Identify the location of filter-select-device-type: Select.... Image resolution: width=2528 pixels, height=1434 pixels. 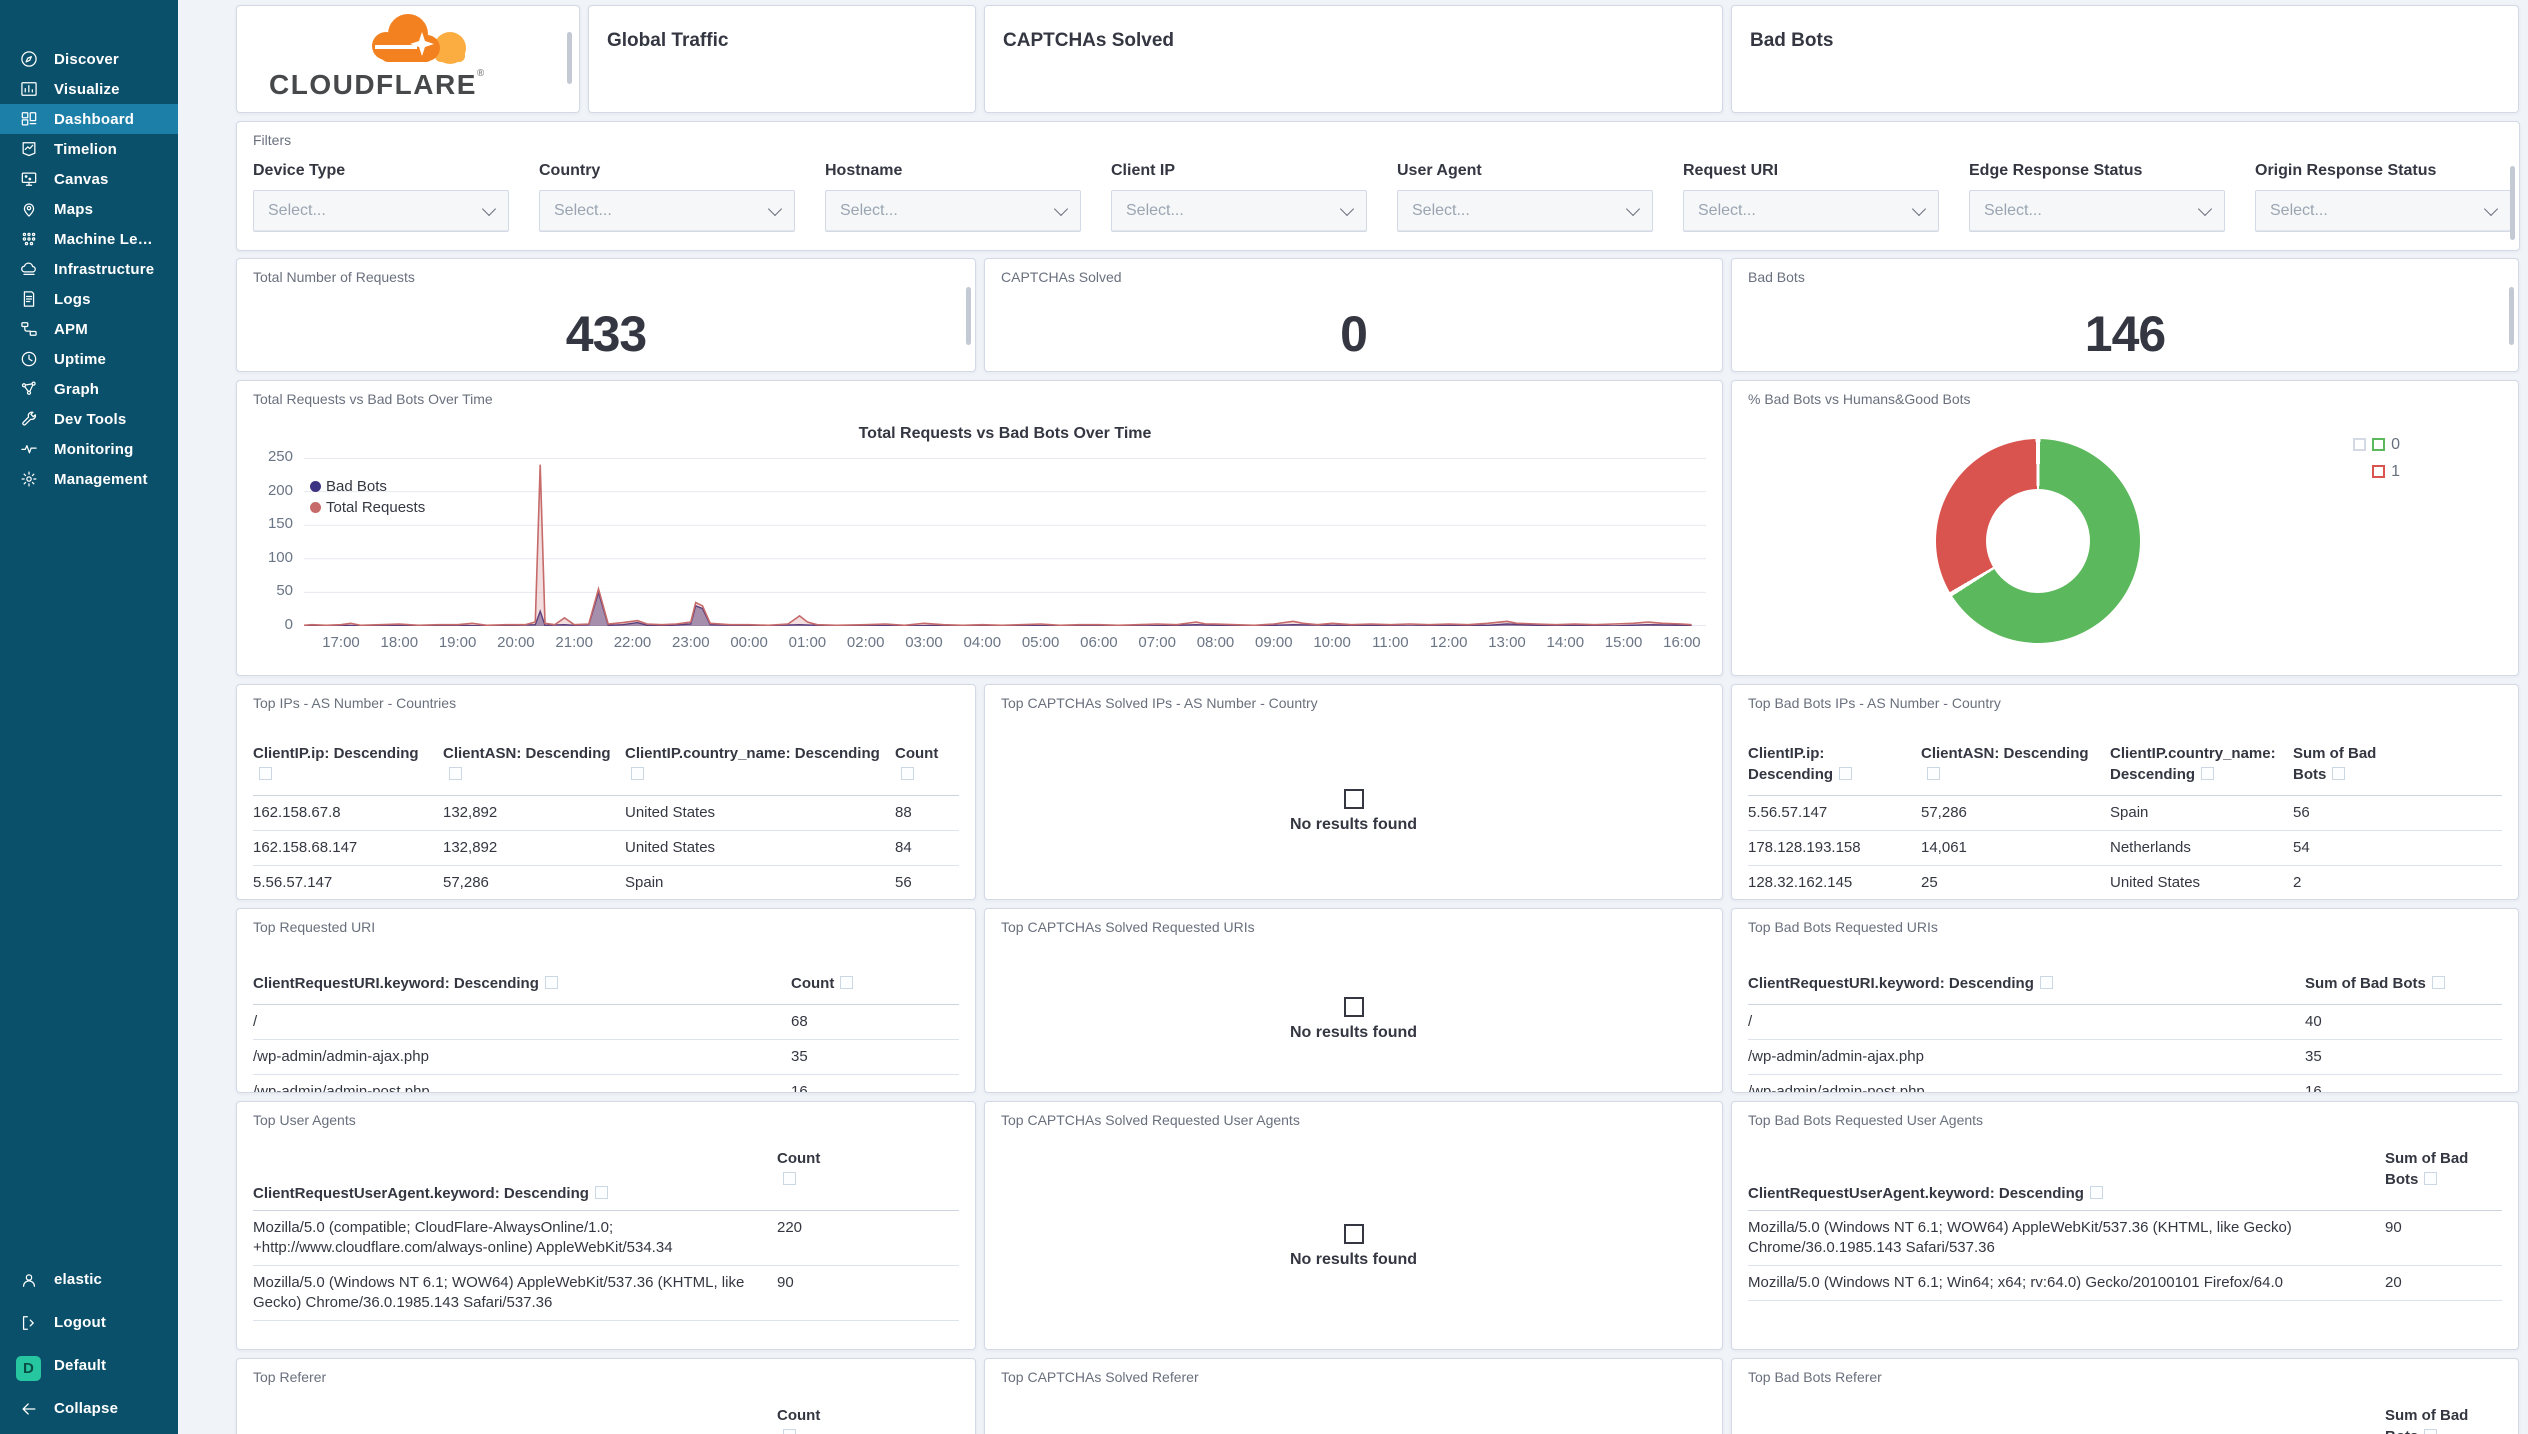
(381, 211).